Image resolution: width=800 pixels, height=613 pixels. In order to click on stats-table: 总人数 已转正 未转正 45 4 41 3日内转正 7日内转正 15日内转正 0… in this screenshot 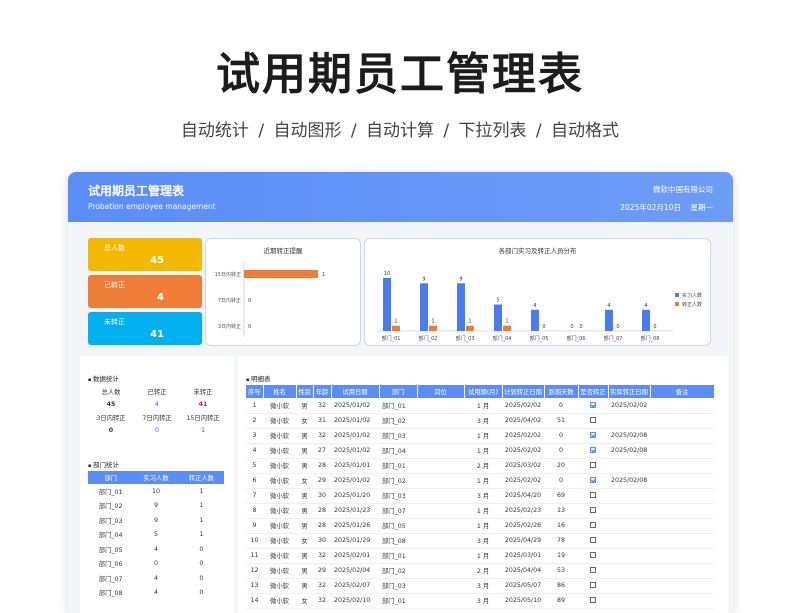, I will do `click(157, 411)`.